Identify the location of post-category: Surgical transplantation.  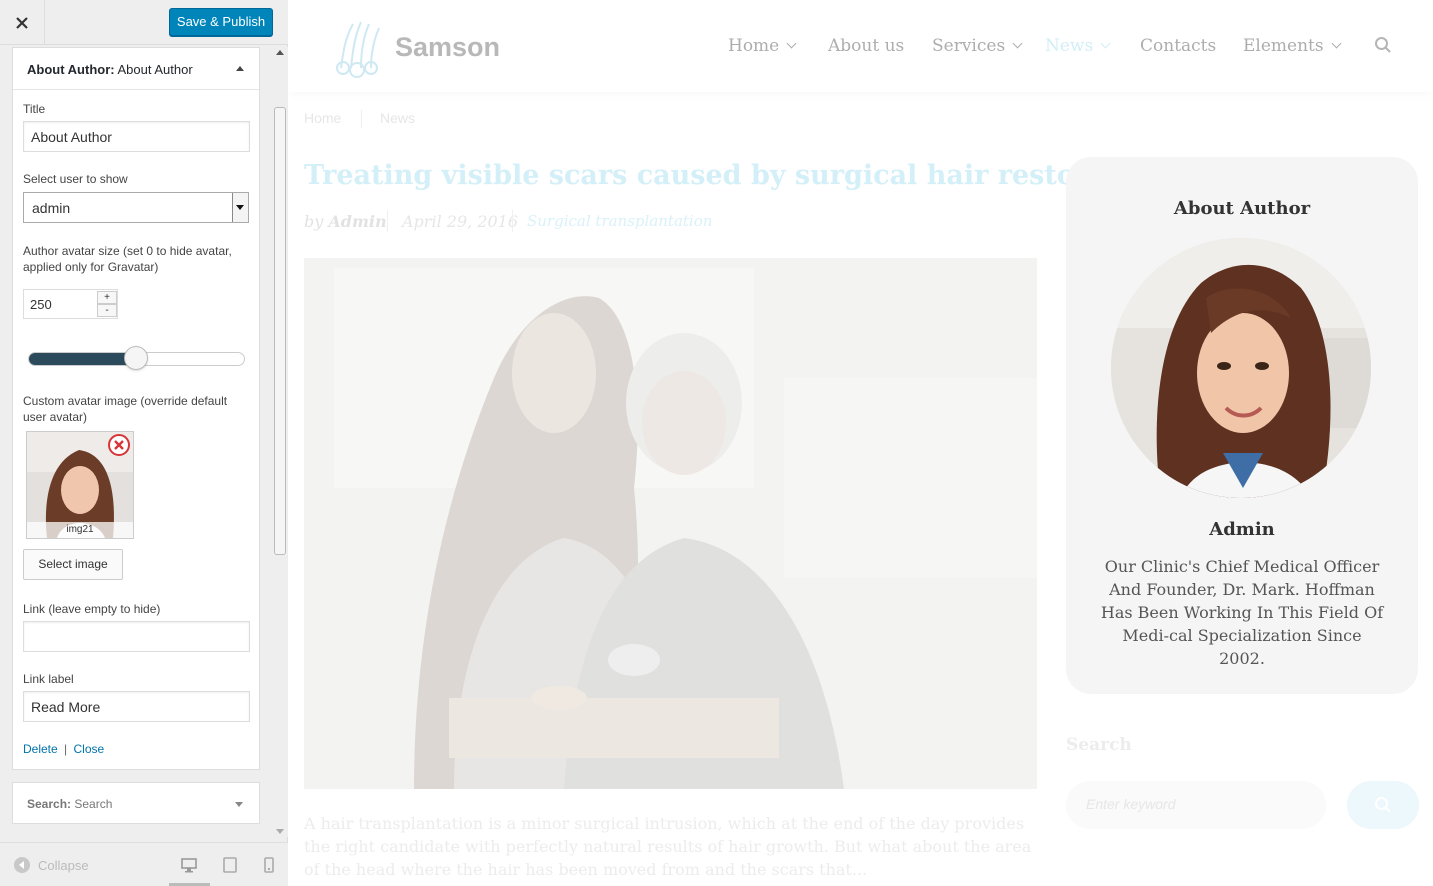
(619, 221).